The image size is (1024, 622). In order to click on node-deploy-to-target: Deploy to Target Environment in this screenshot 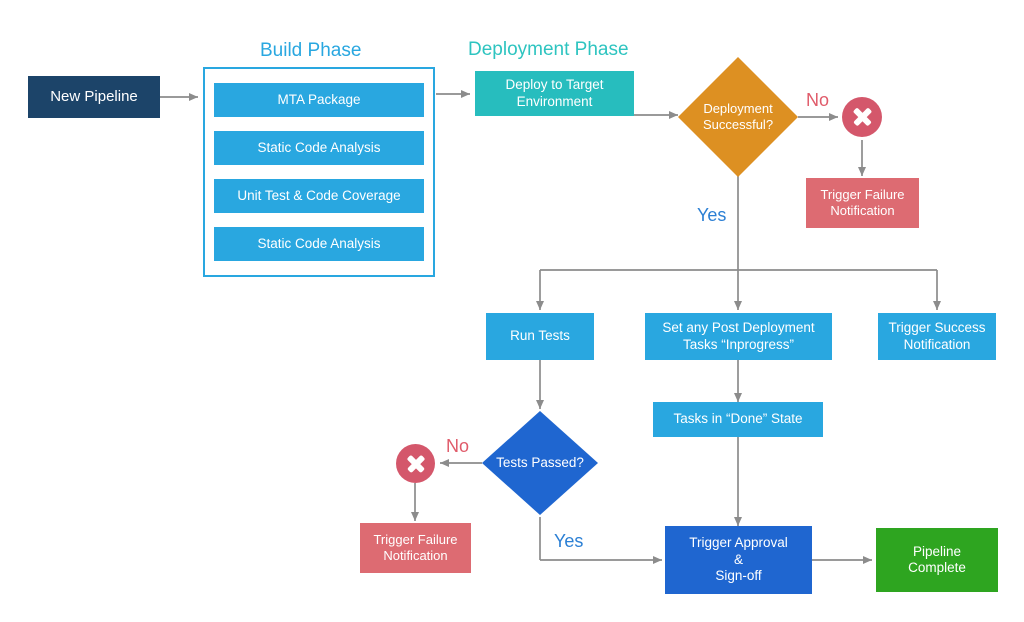, I will do `click(554, 93)`.